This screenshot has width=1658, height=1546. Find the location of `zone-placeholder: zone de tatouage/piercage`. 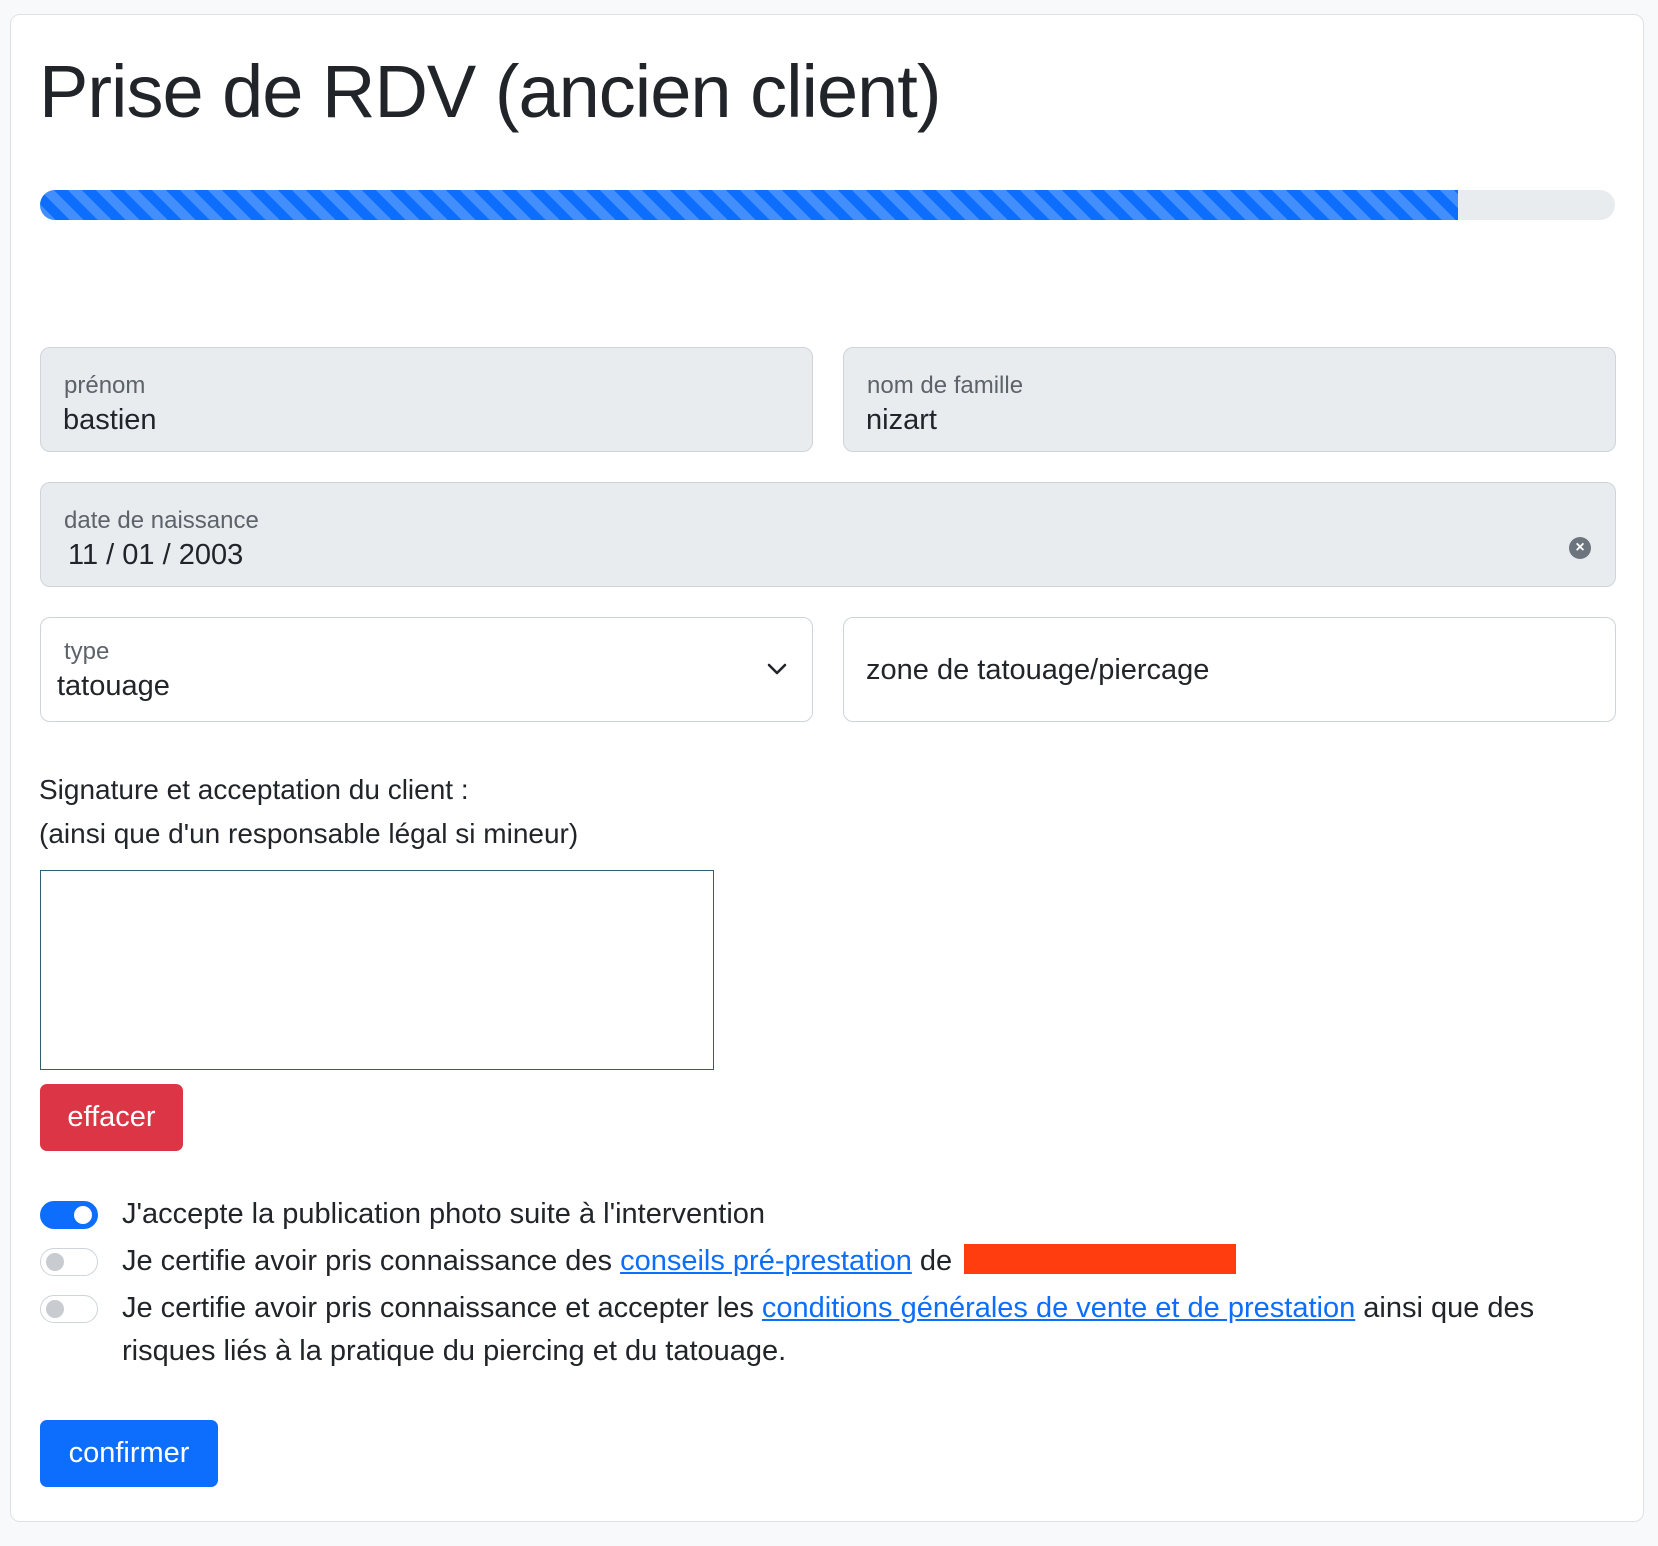

zone-placeholder: zone de tatouage/piercage is located at coordinates (1038, 670).